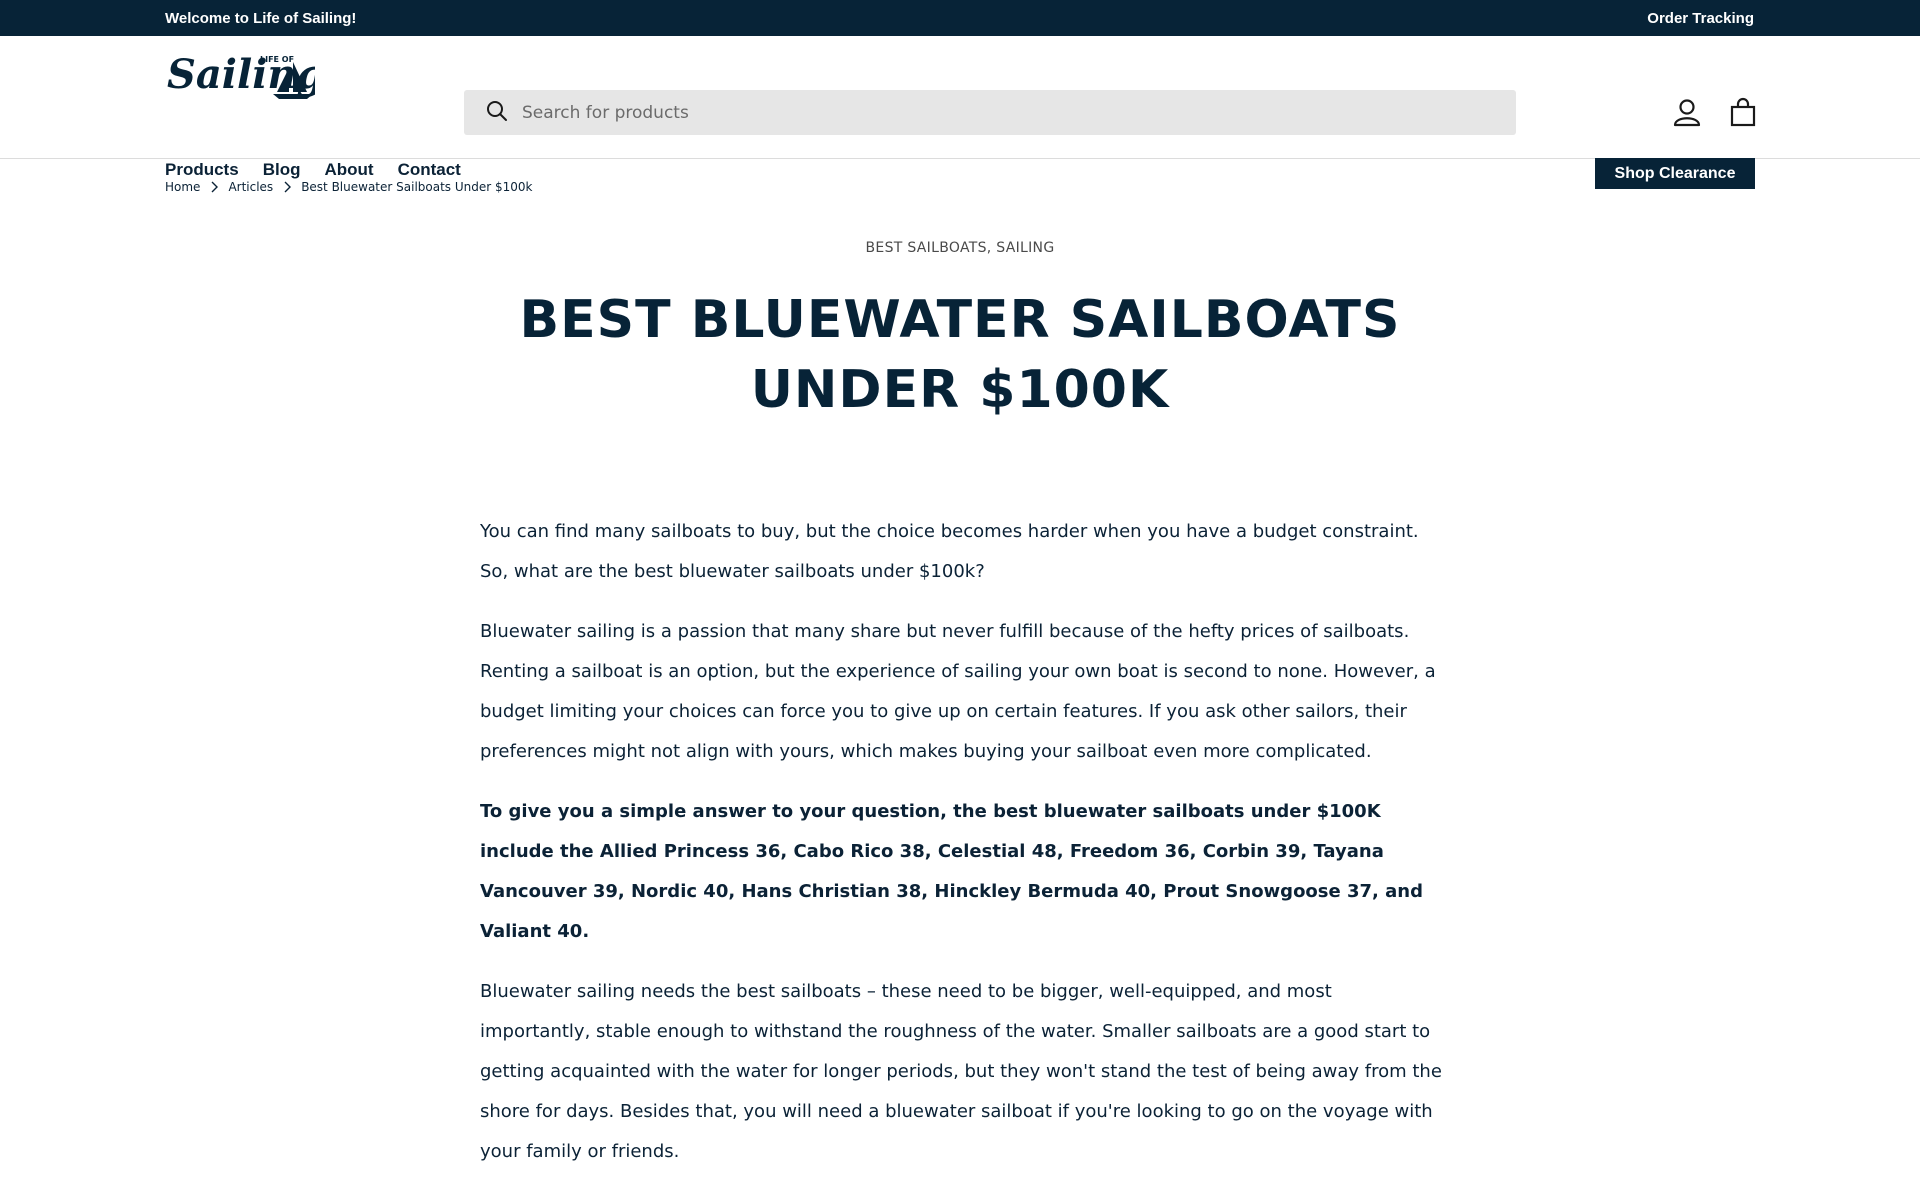  I want to click on title-line-1: BEST BLUEWATER SAILBOATS, so click(960, 320).